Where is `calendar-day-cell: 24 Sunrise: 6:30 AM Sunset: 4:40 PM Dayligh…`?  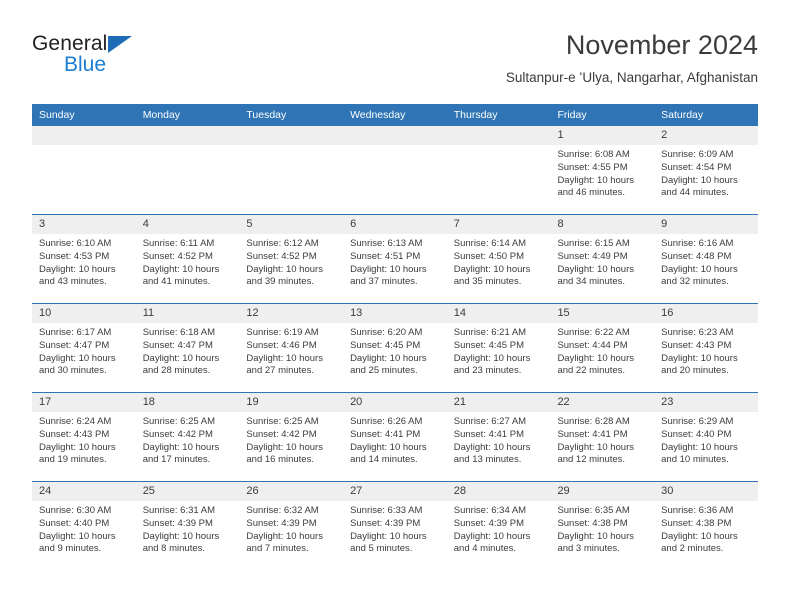
calendar-day-cell: 24 Sunrise: 6:30 AM Sunset: 4:40 PM Dayligh… is located at coordinates (84, 525).